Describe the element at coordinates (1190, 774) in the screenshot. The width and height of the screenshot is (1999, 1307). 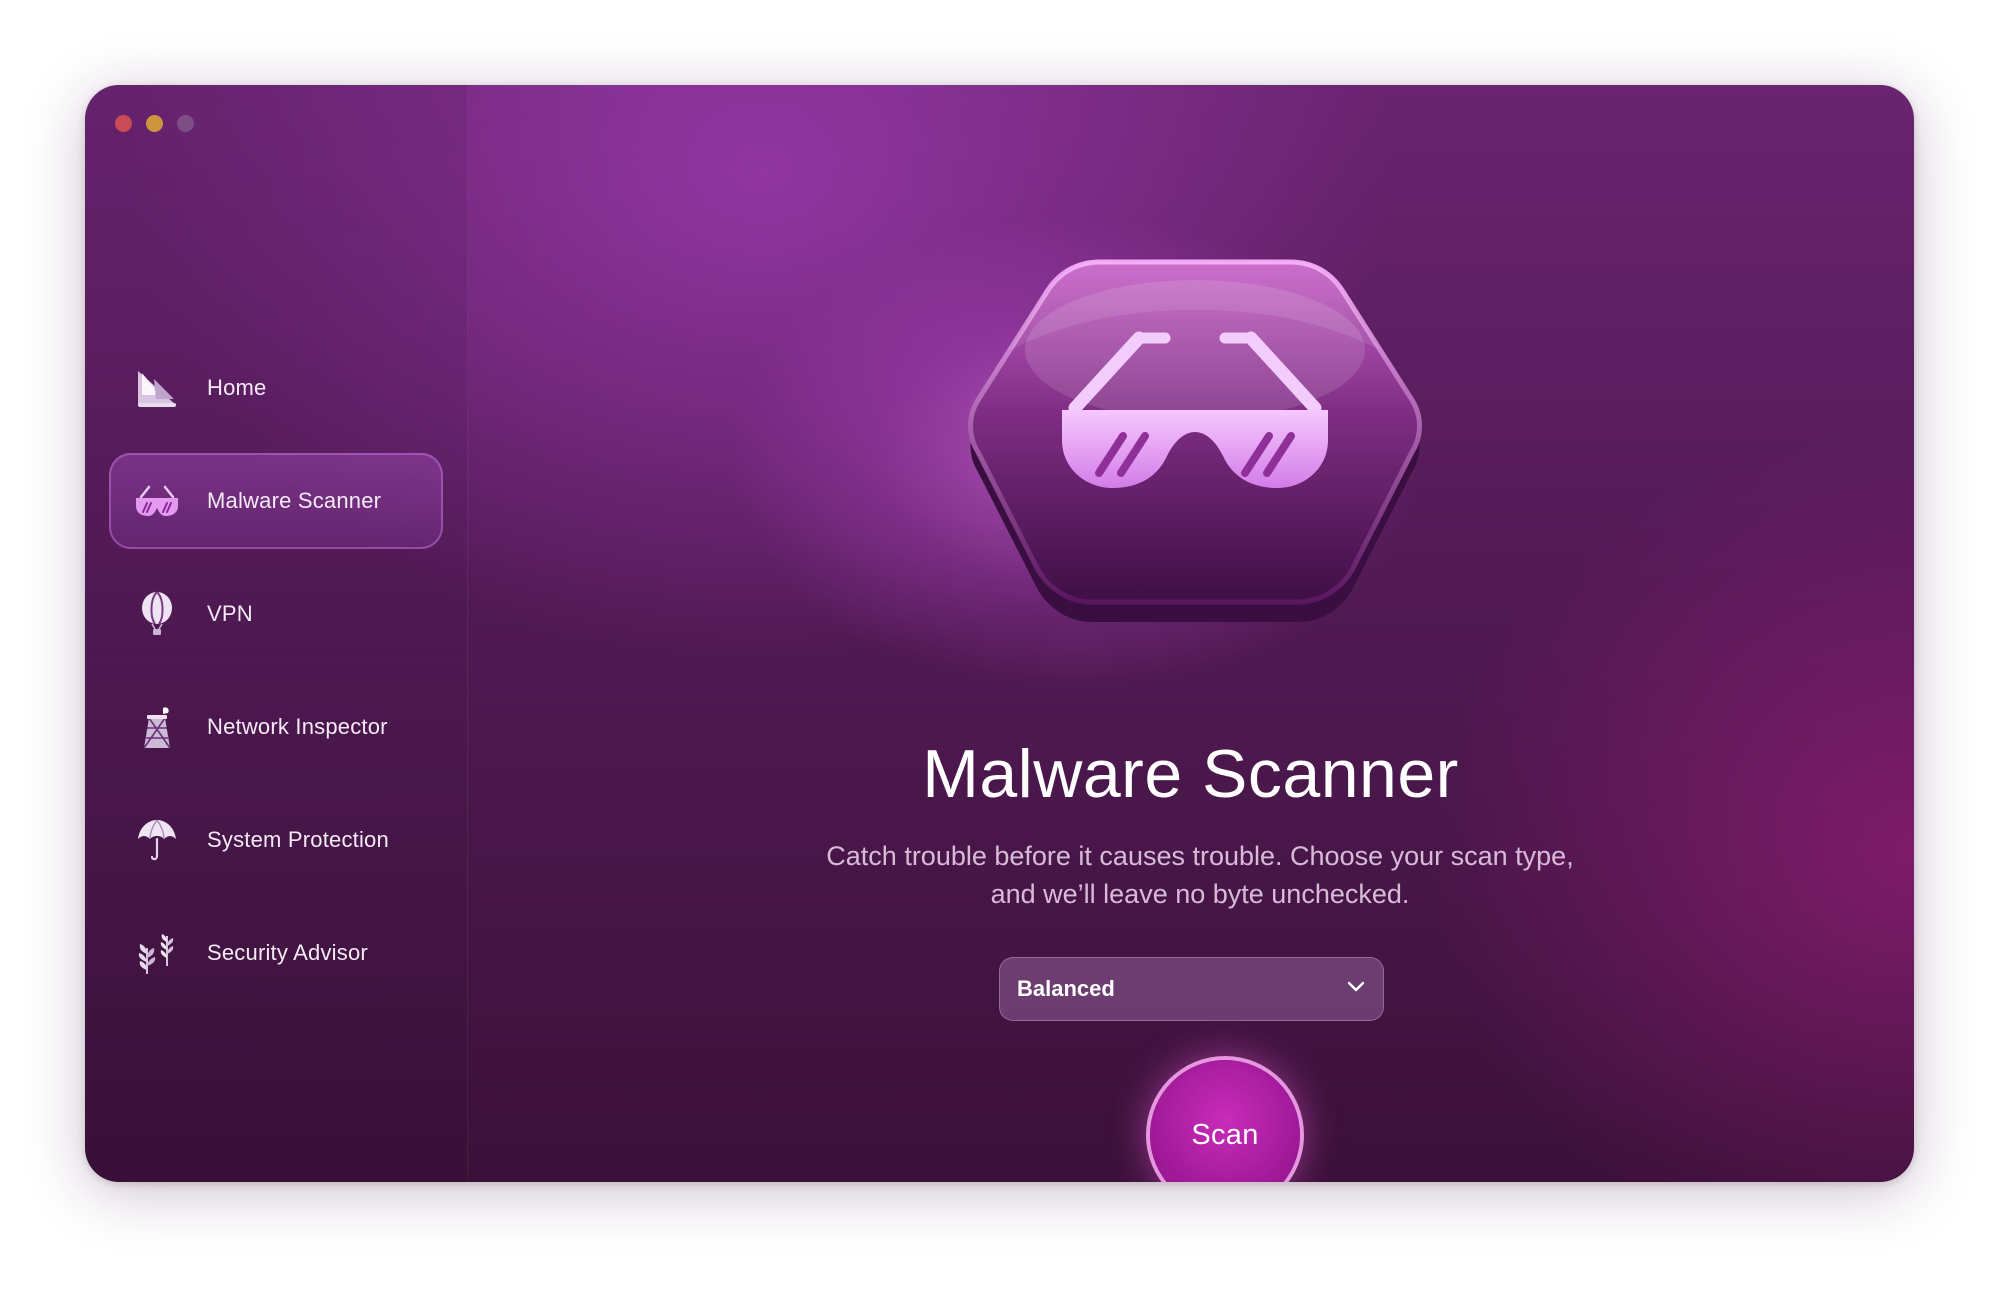
I see `page-title: Malware Scanner` at that location.